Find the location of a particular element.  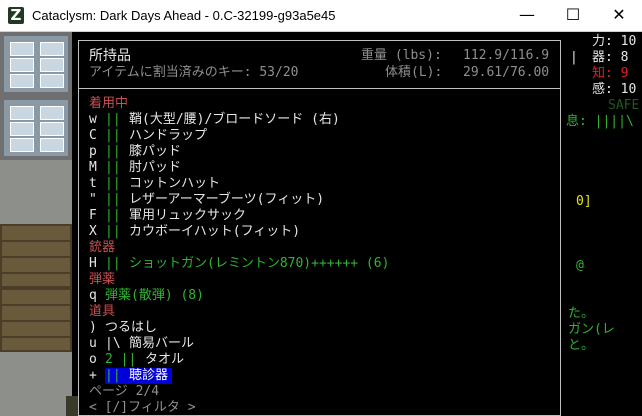

message-log-line: と。 is located at coordinates (581, 345).